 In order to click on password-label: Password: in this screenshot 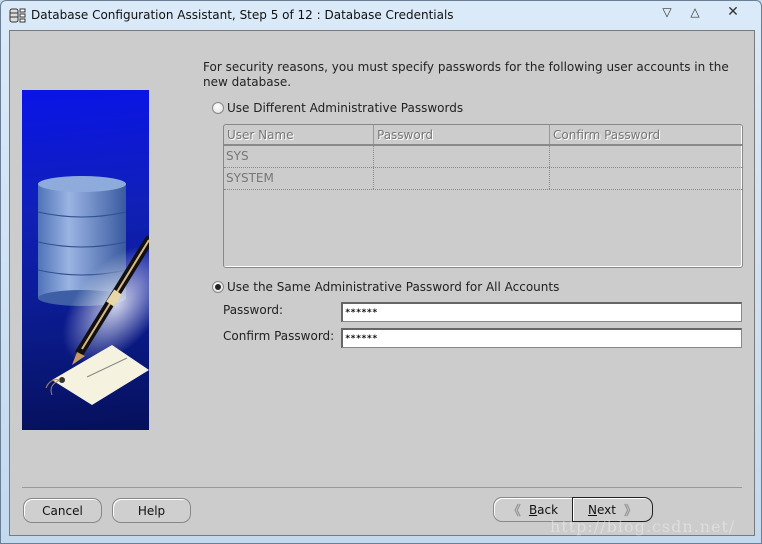, I will do `click(253, 310)`.